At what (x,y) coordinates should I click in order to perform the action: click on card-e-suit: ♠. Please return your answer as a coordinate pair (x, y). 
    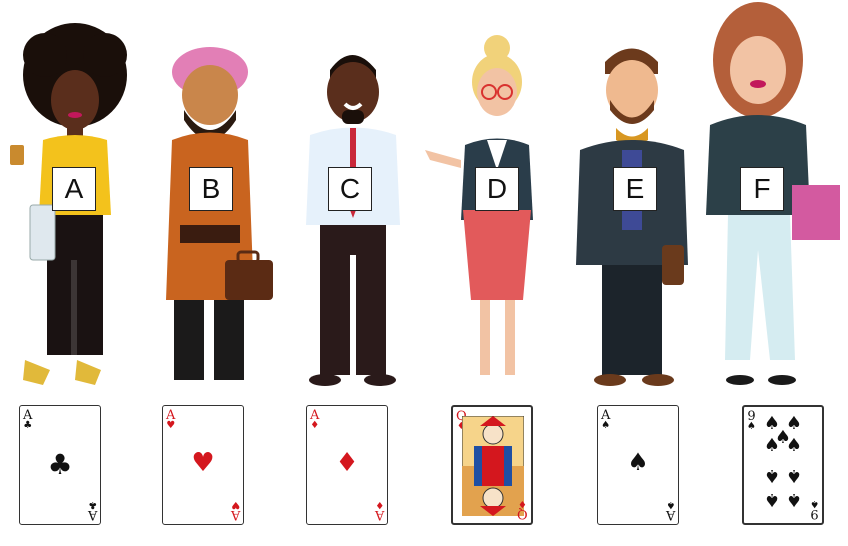
    Looking at the image, I should click on (606, 425).